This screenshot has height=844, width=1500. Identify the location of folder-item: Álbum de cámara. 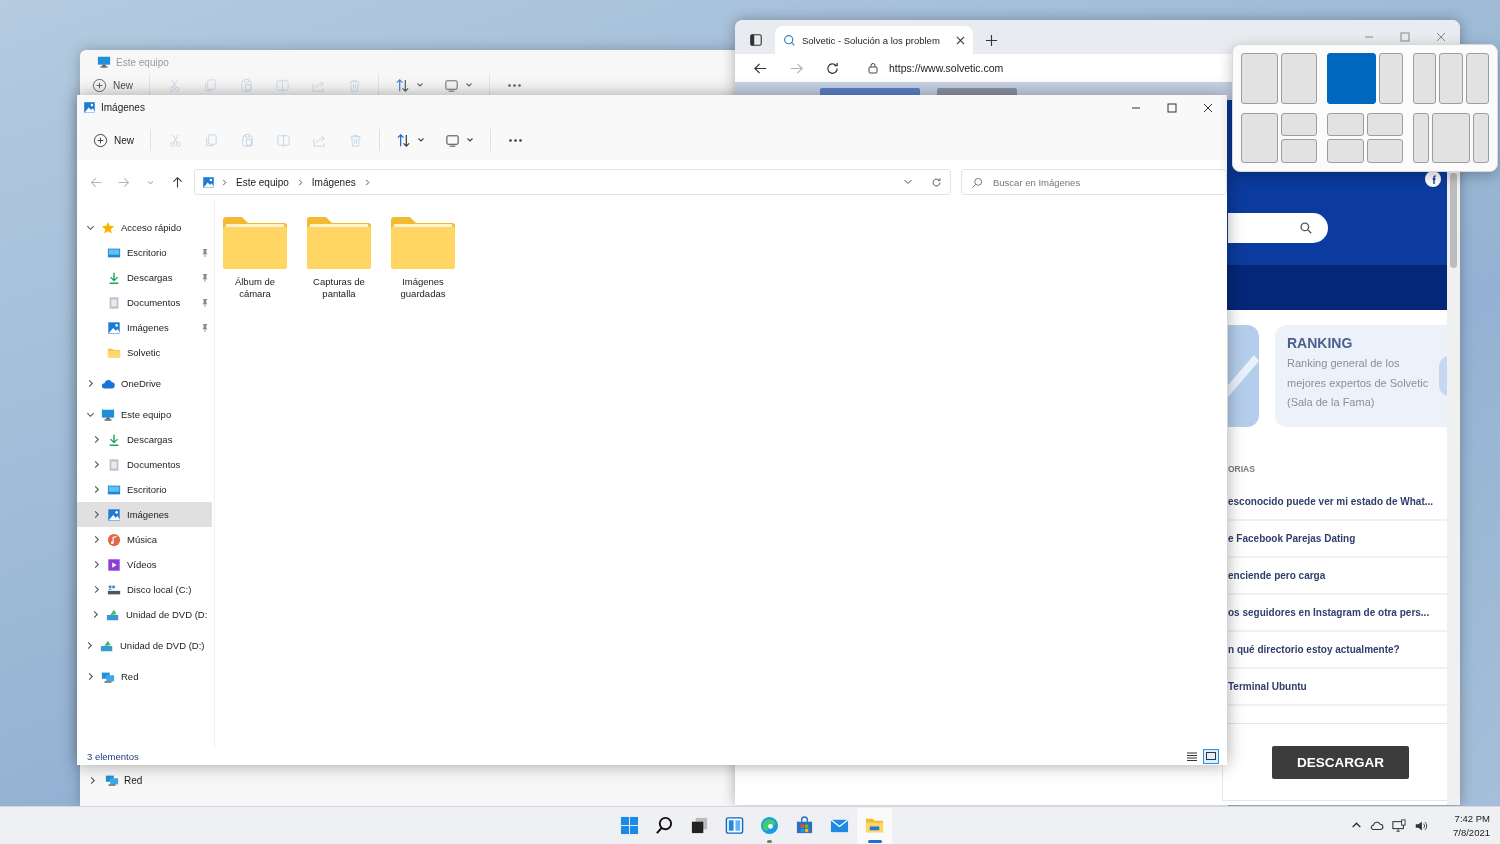
(255, 257).